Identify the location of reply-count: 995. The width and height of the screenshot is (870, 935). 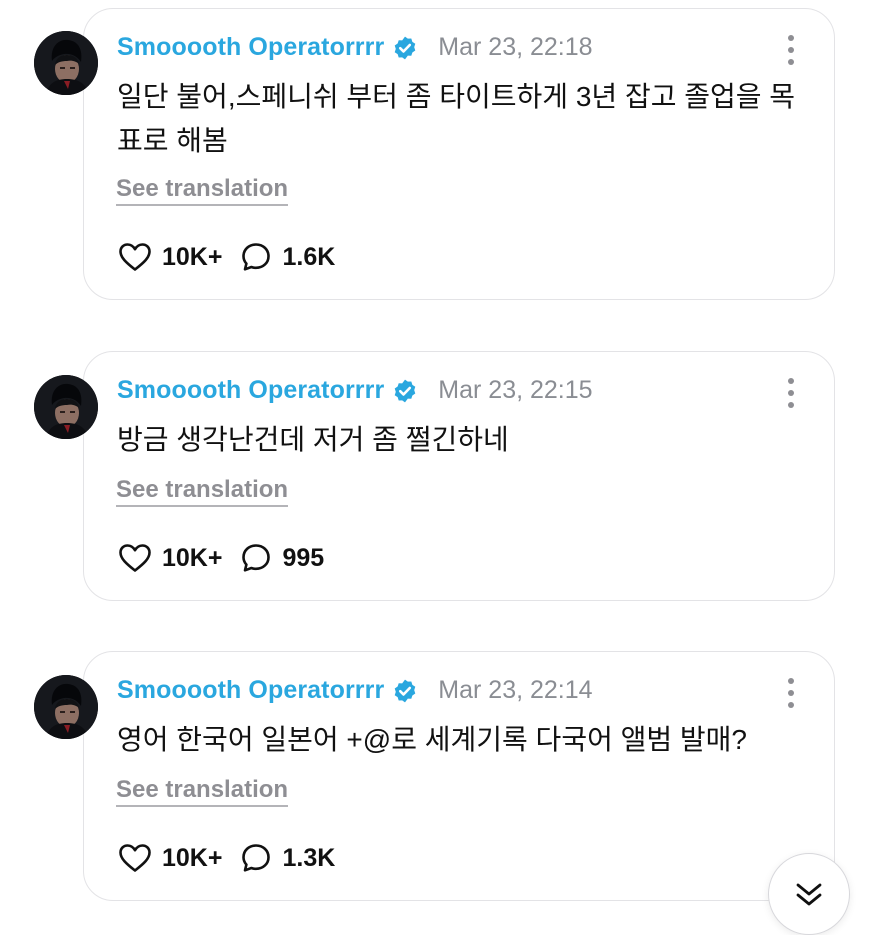
(303, 557).